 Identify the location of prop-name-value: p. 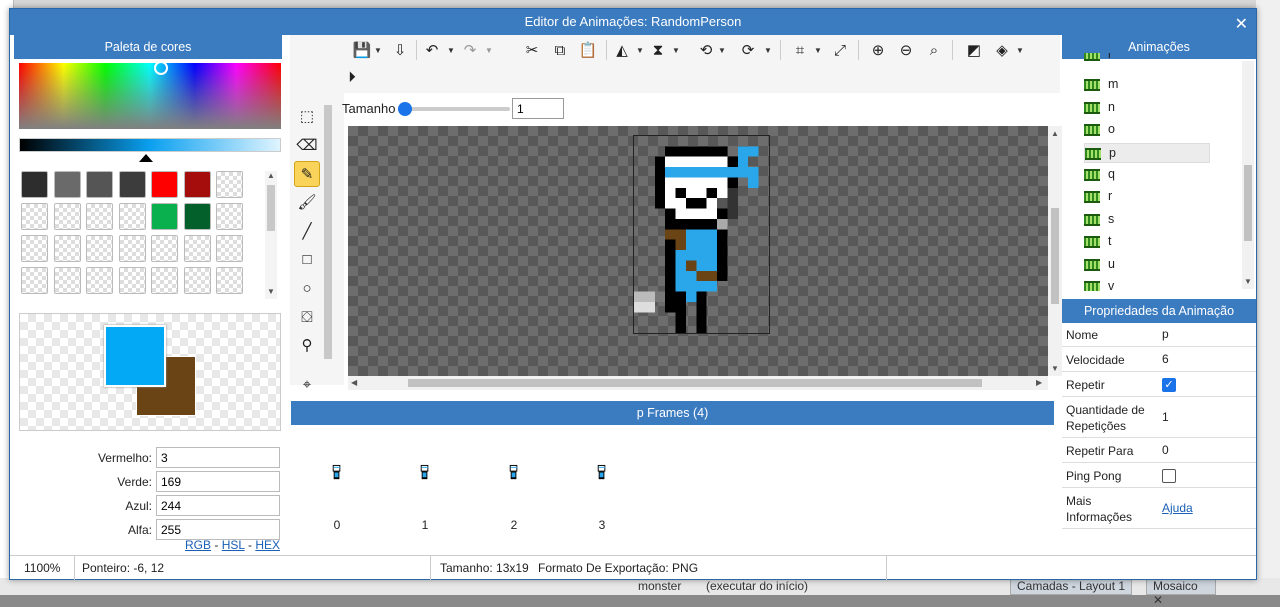
(1165, 334).